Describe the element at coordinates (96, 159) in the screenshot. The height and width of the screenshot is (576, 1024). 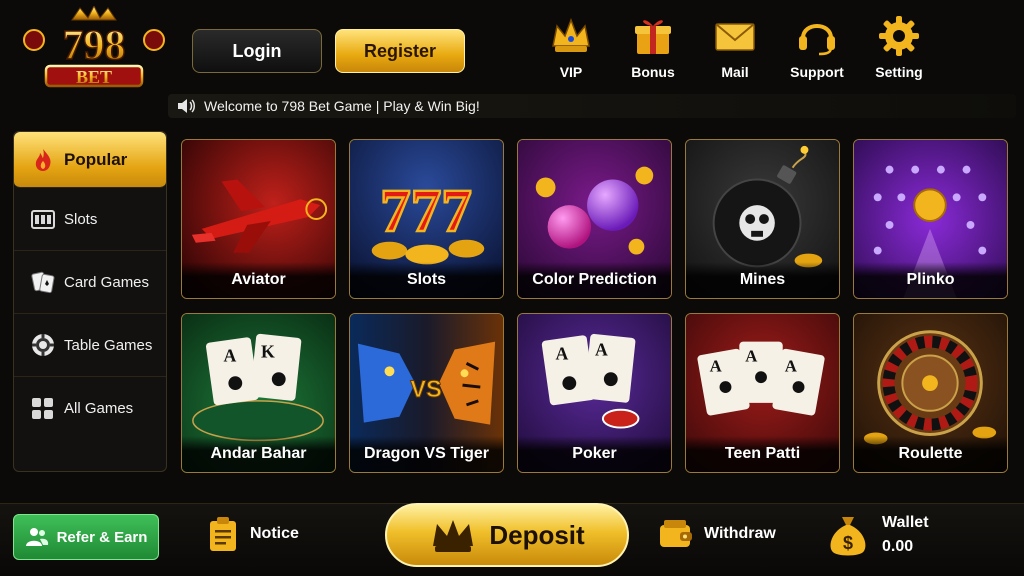
I see `sidebar-item-label: Popular` at that location.